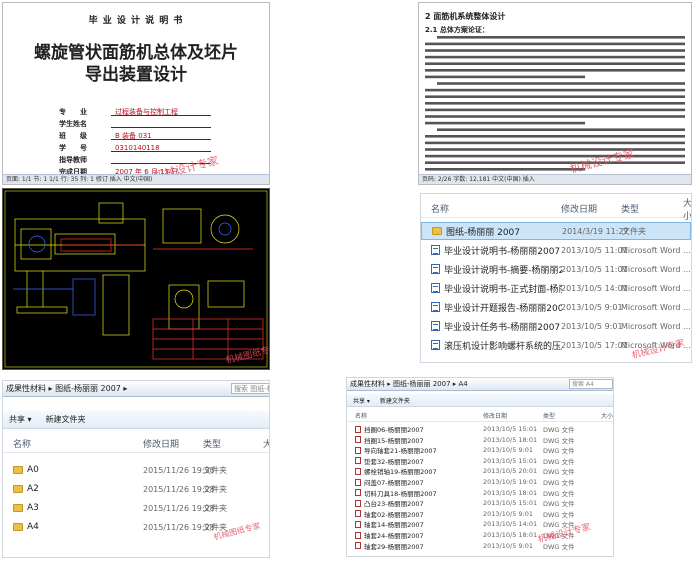  I want to click on dwg-name: 轴套29-杨丽丽2007, so click(394, 546).